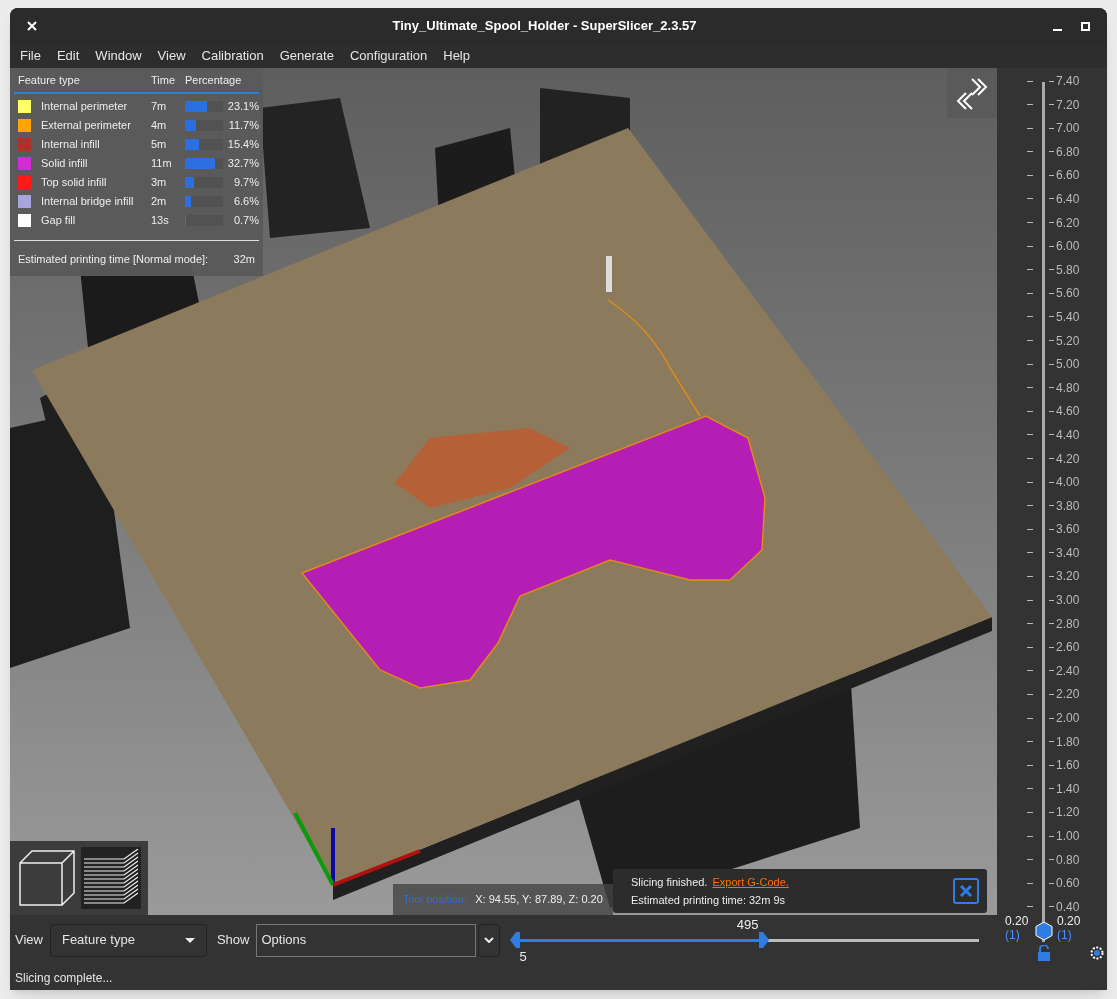 This screenshot has width=1117, height=999. I want to click on 3d-view-button, so click(47, 878).